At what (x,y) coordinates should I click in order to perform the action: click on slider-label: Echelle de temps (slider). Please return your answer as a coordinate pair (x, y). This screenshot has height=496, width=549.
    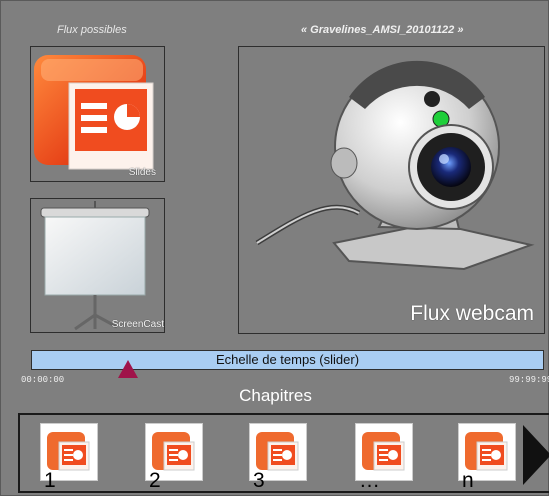
    Looking at the image, I should click on (287, 359).